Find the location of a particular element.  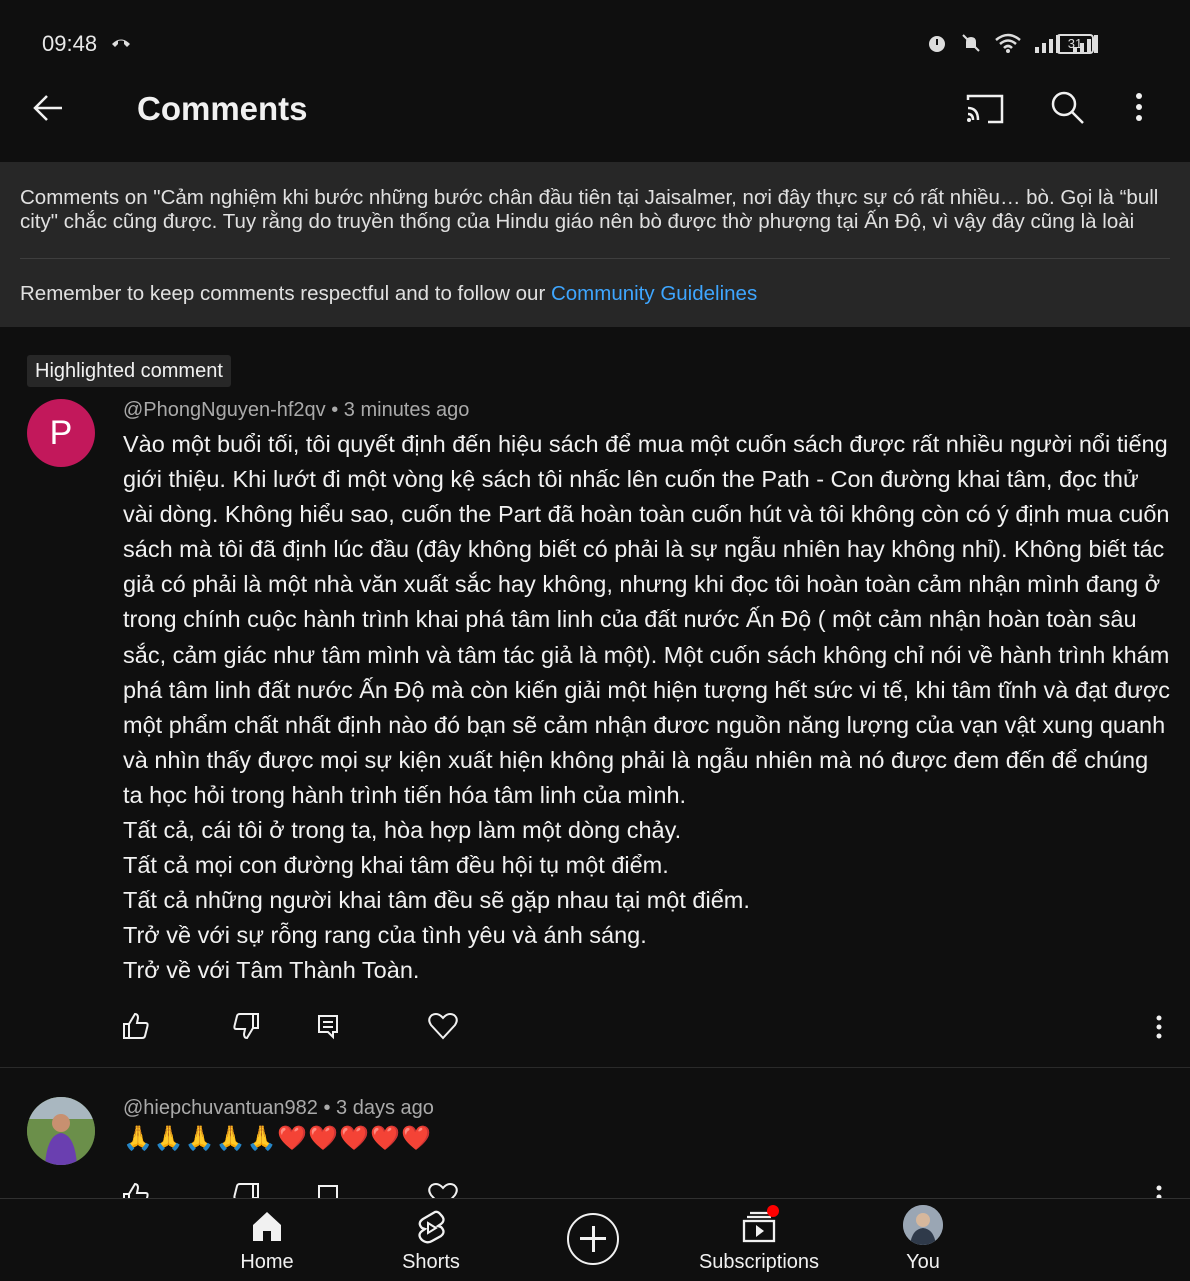

wifi-icon is located at coordinates (1008, 43).